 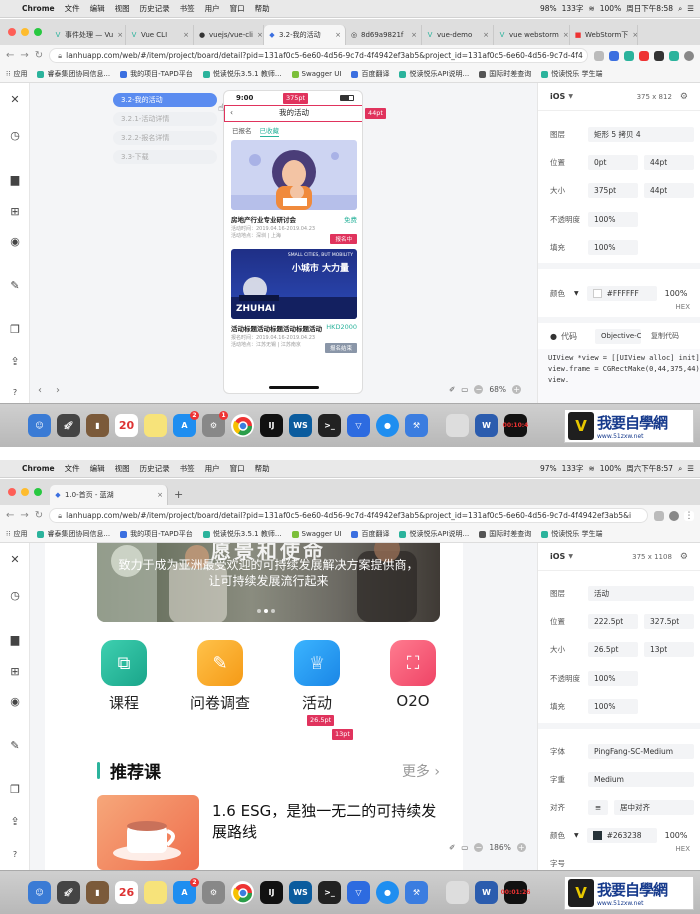 I want to click on menu-app: Chrome, so click(x=38, y=468).